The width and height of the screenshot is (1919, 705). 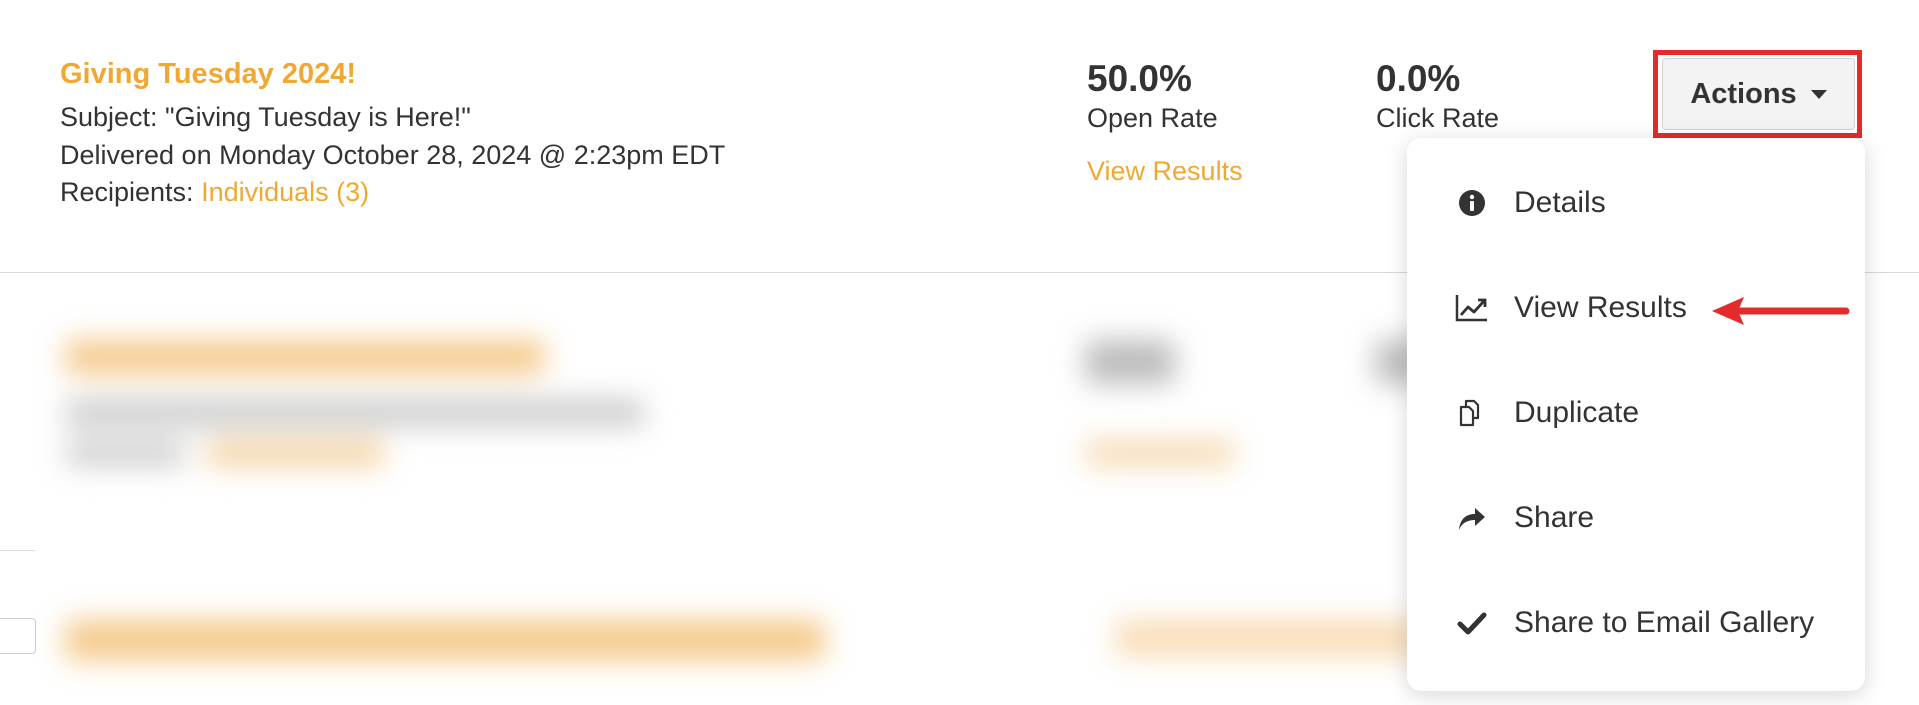 I want to click on click-rate-value: 0.0%, so click(x=1418, y=78).